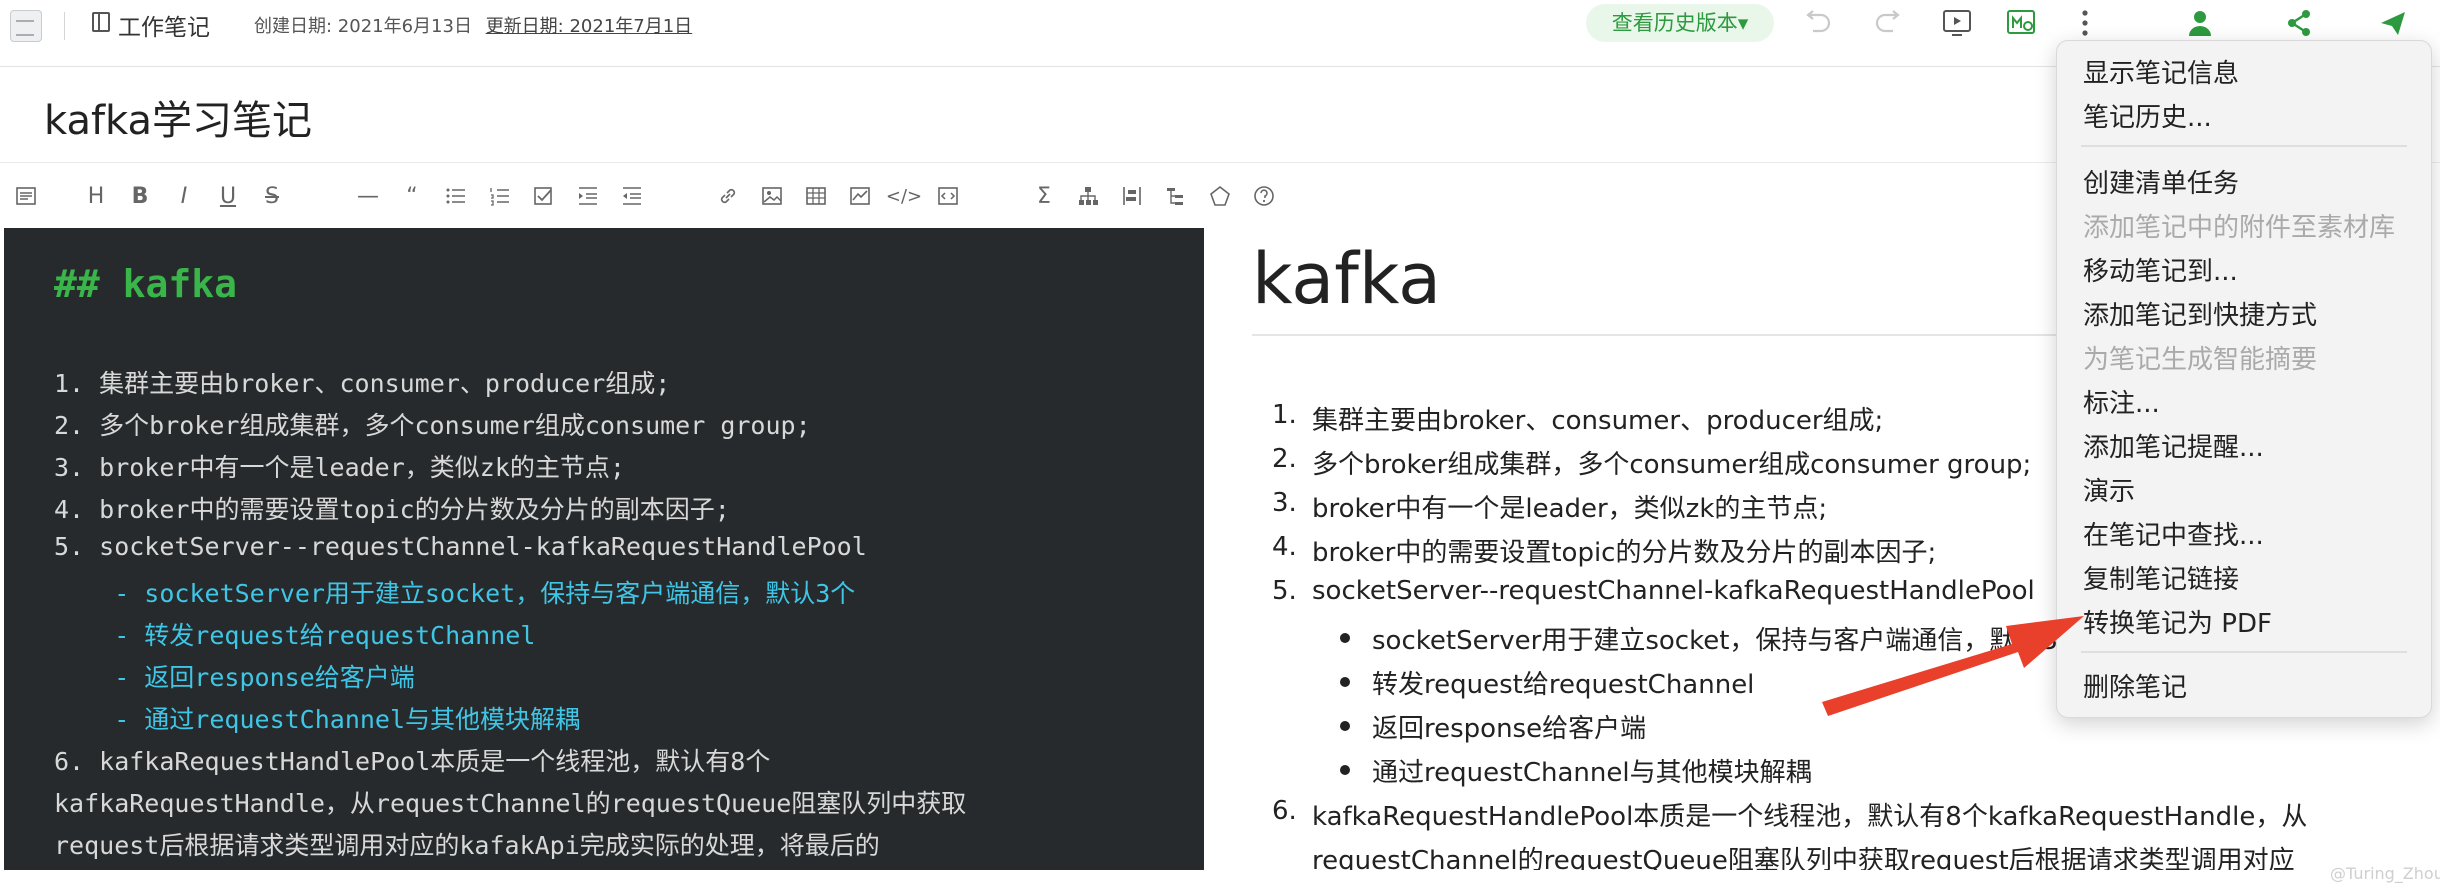 Image resolution: width=2440 pixels, height=883 pixels. I want to click on annotation-arrow, so click(1953, 666).